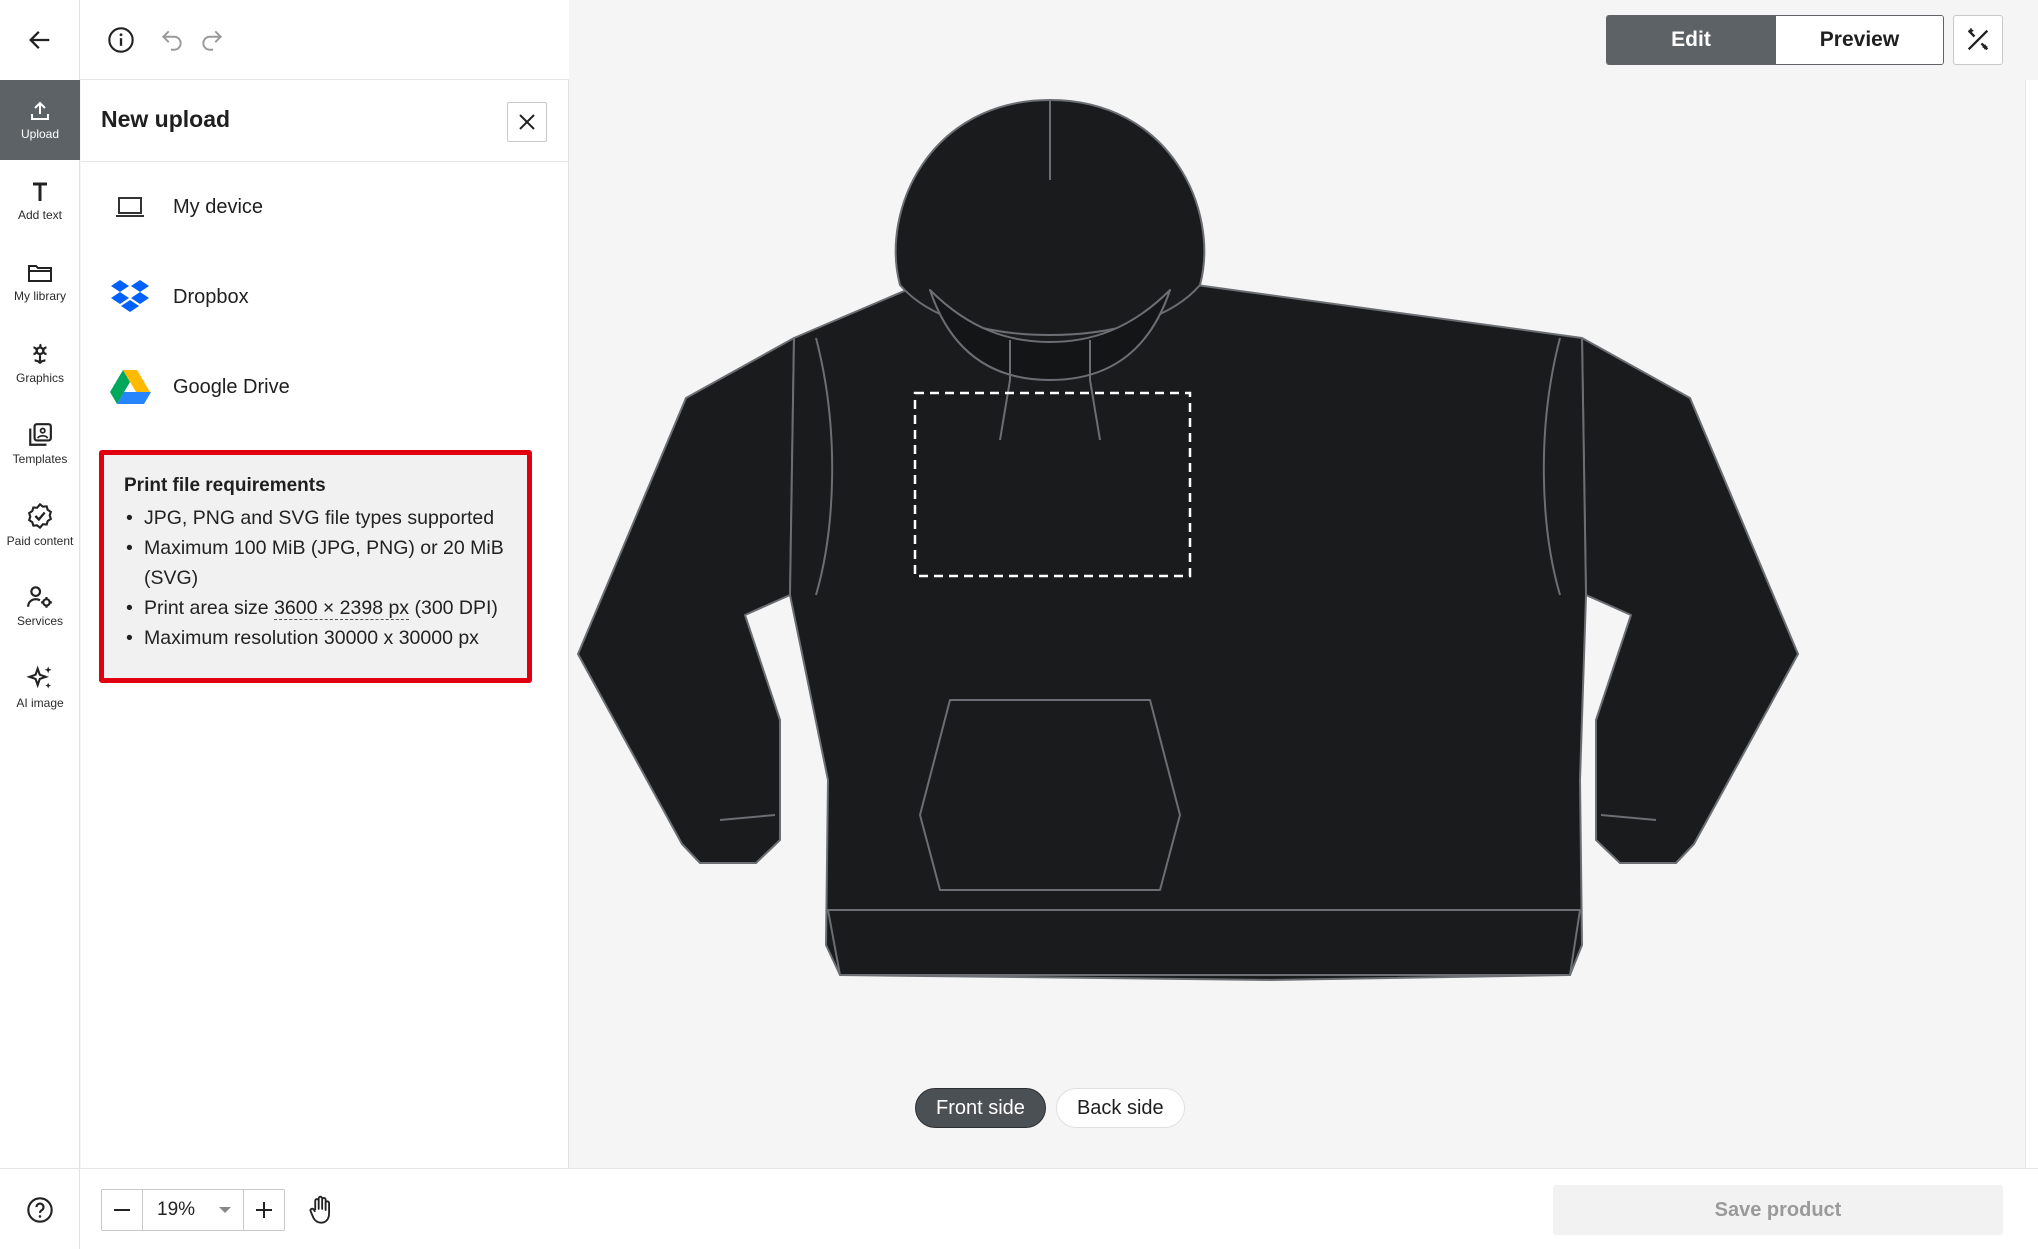  I want to click on undo-icon, so click(171, 40).